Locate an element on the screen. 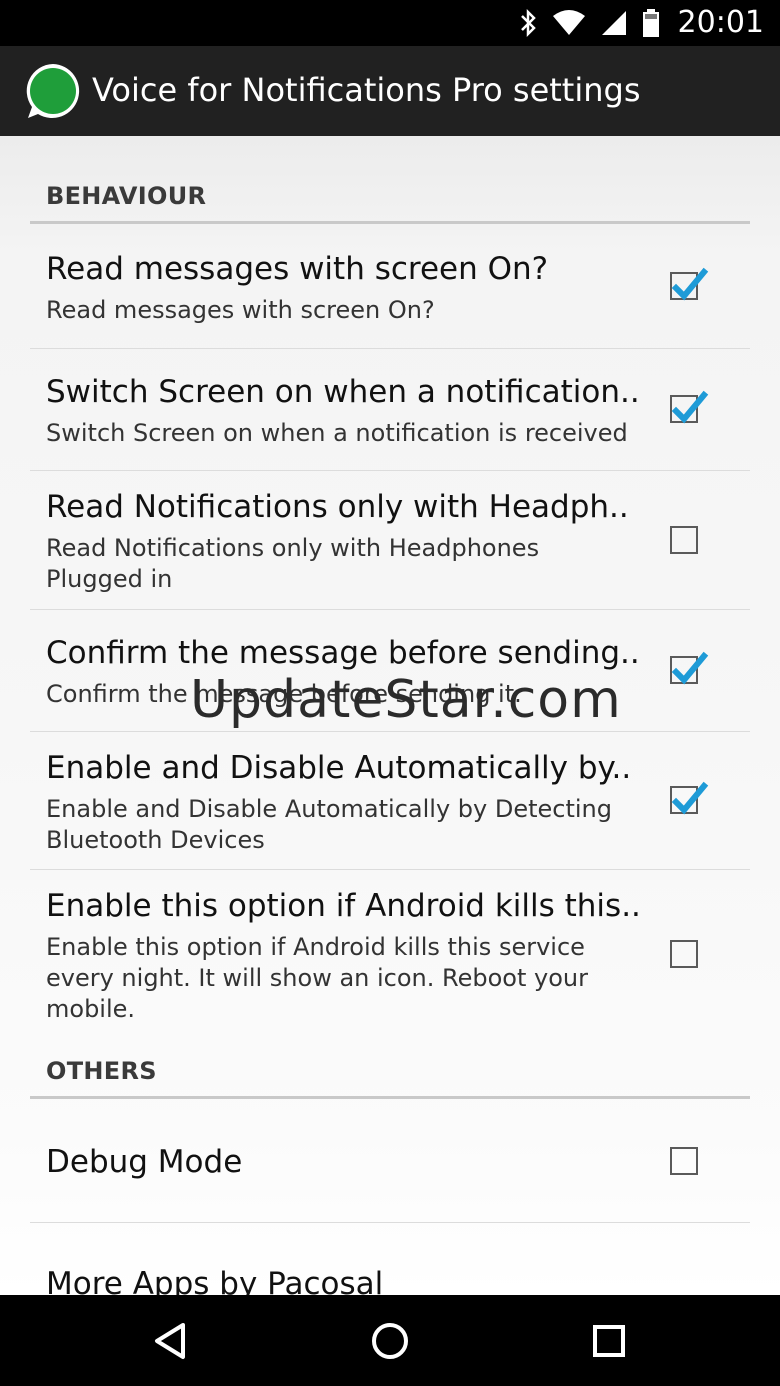 This screenshot has width=780, height=1386. pref-debug-mode: Debug Mode is located at coordinates (390, 1161).